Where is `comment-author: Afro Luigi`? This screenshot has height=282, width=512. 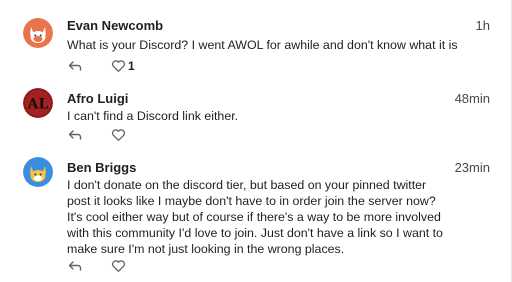
comment-author: Afro Luigi is located at coordinates (97, 99).